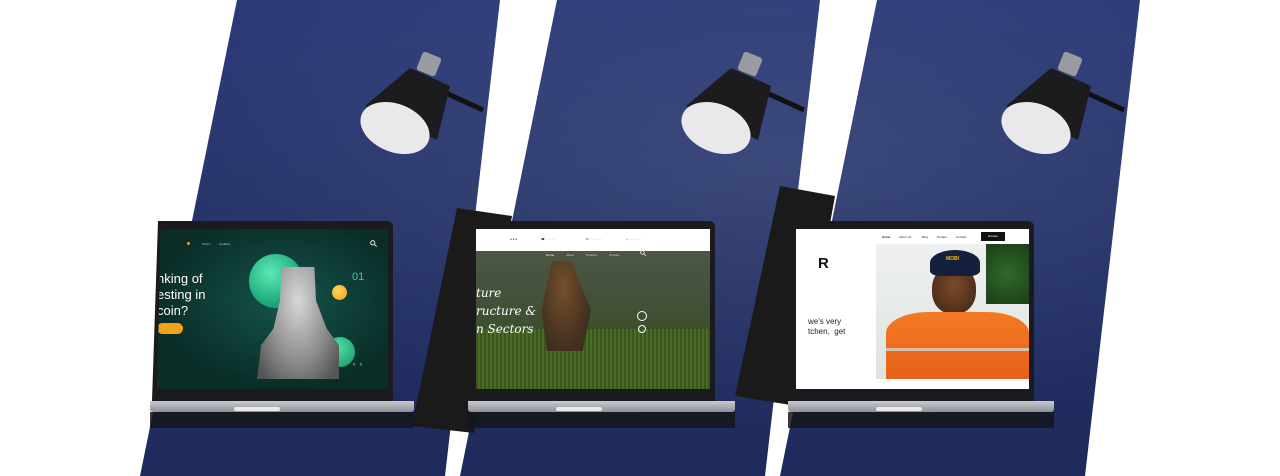  Describe the element at coordinates (827, 326) in the screenshot. I see `hero-body: we's very tchen, get` at that location.